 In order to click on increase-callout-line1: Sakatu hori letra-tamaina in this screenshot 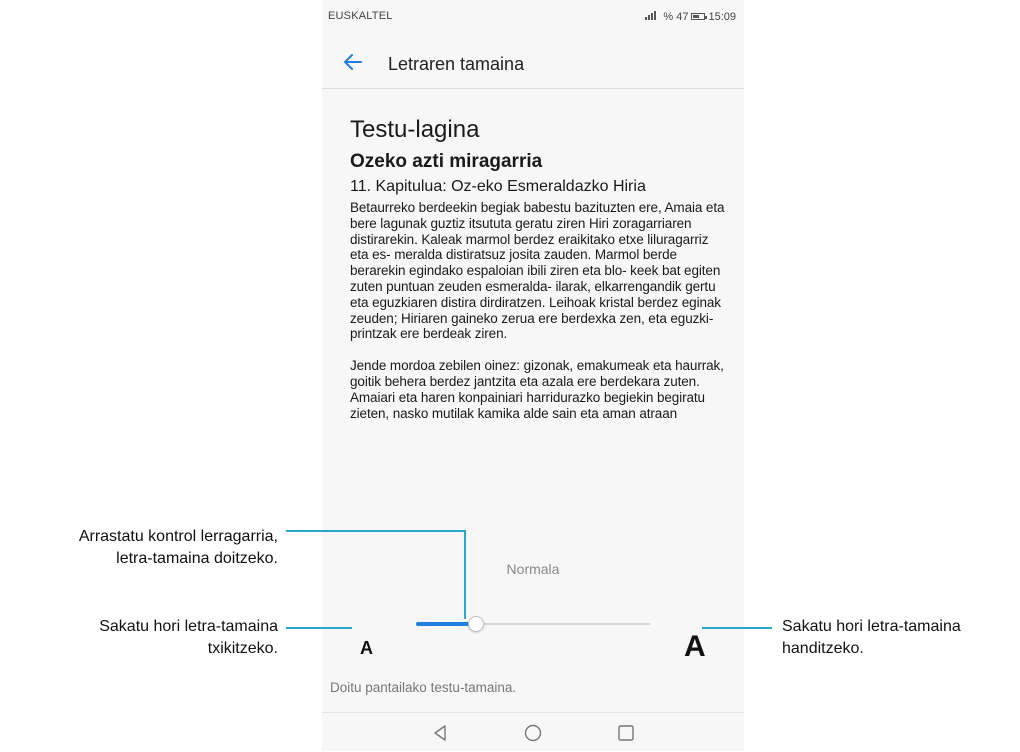, I will do `click(871, 626)`.